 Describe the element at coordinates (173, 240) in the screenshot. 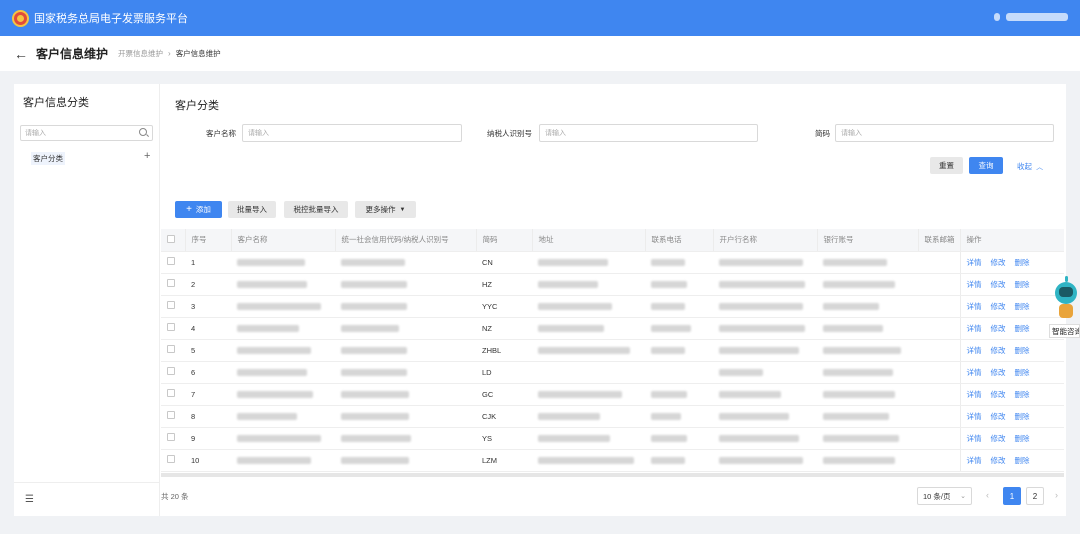

I see `select-all-checkbox` at that location.